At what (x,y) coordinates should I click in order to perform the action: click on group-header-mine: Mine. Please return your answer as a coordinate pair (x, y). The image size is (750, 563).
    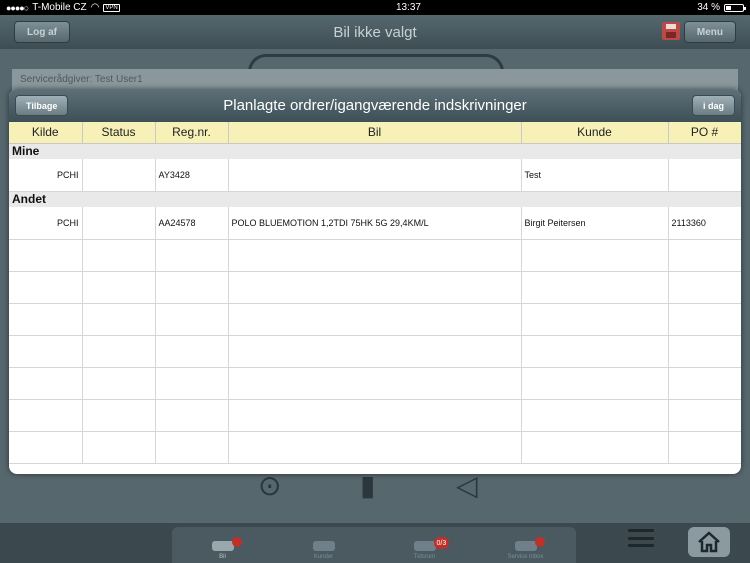
    Looking at the image, I should click on (375, 151).